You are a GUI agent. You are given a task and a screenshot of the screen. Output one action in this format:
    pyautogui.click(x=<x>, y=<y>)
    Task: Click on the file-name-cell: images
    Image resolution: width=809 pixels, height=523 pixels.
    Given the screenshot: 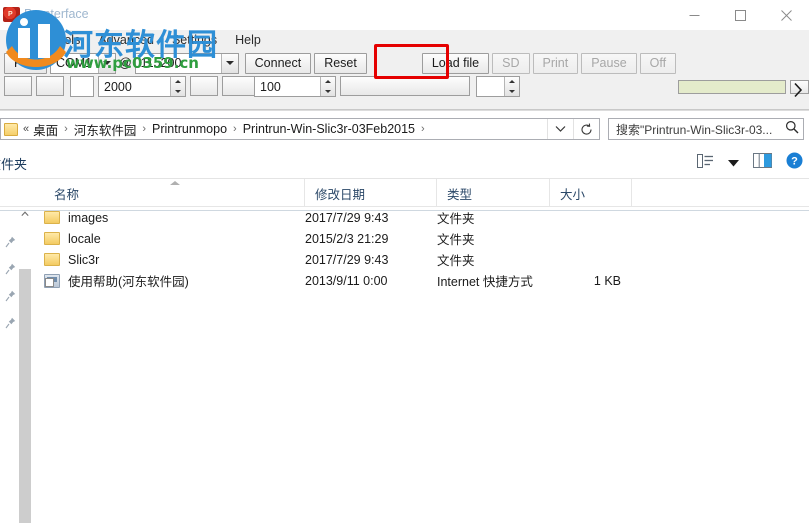 What is the action you would take?
    pyautogui.click(x=76, y=218)
    